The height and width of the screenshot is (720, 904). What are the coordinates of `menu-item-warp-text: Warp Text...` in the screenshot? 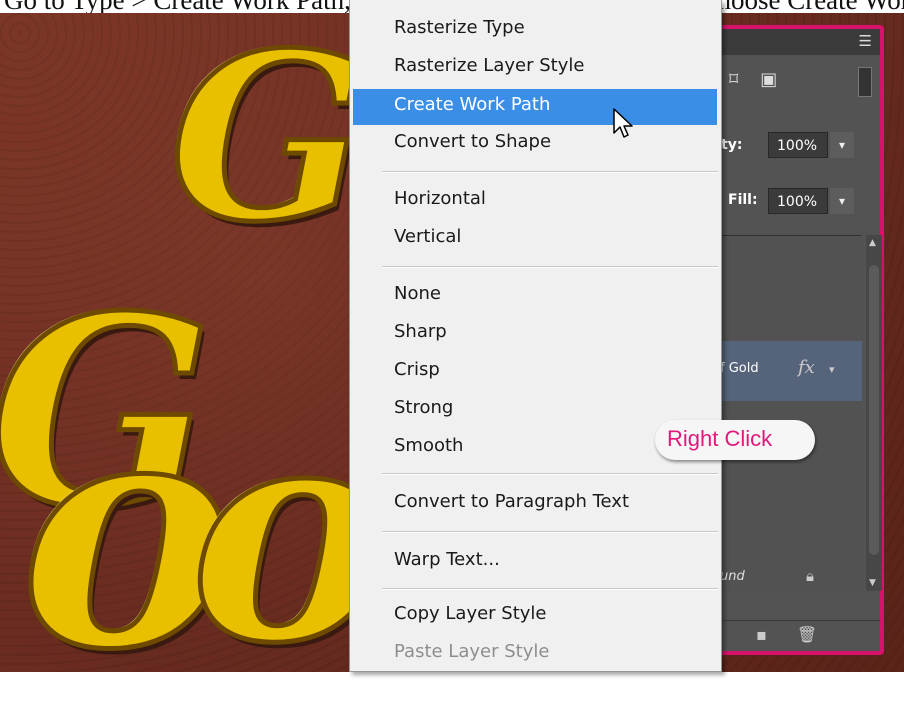 It's located at (535, 562).